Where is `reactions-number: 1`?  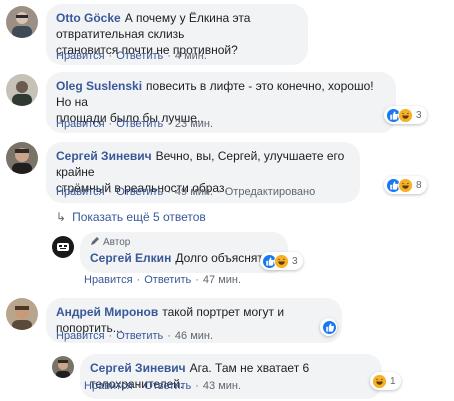
reactions-number: 1 is located at coordinates (393, 381).